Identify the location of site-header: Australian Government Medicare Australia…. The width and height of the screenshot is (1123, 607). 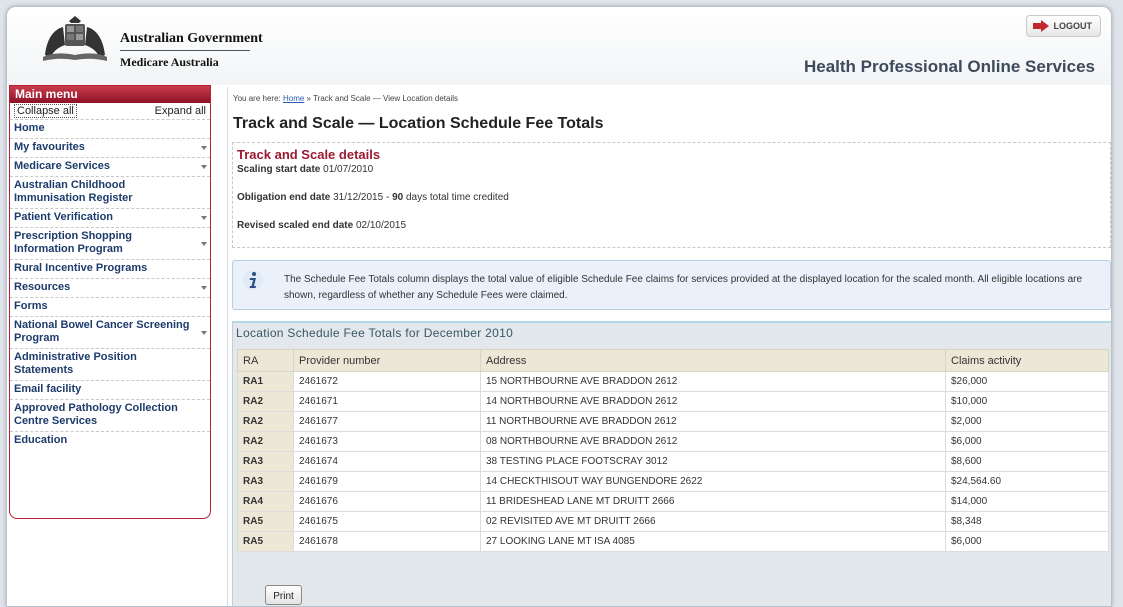
(559, 46).